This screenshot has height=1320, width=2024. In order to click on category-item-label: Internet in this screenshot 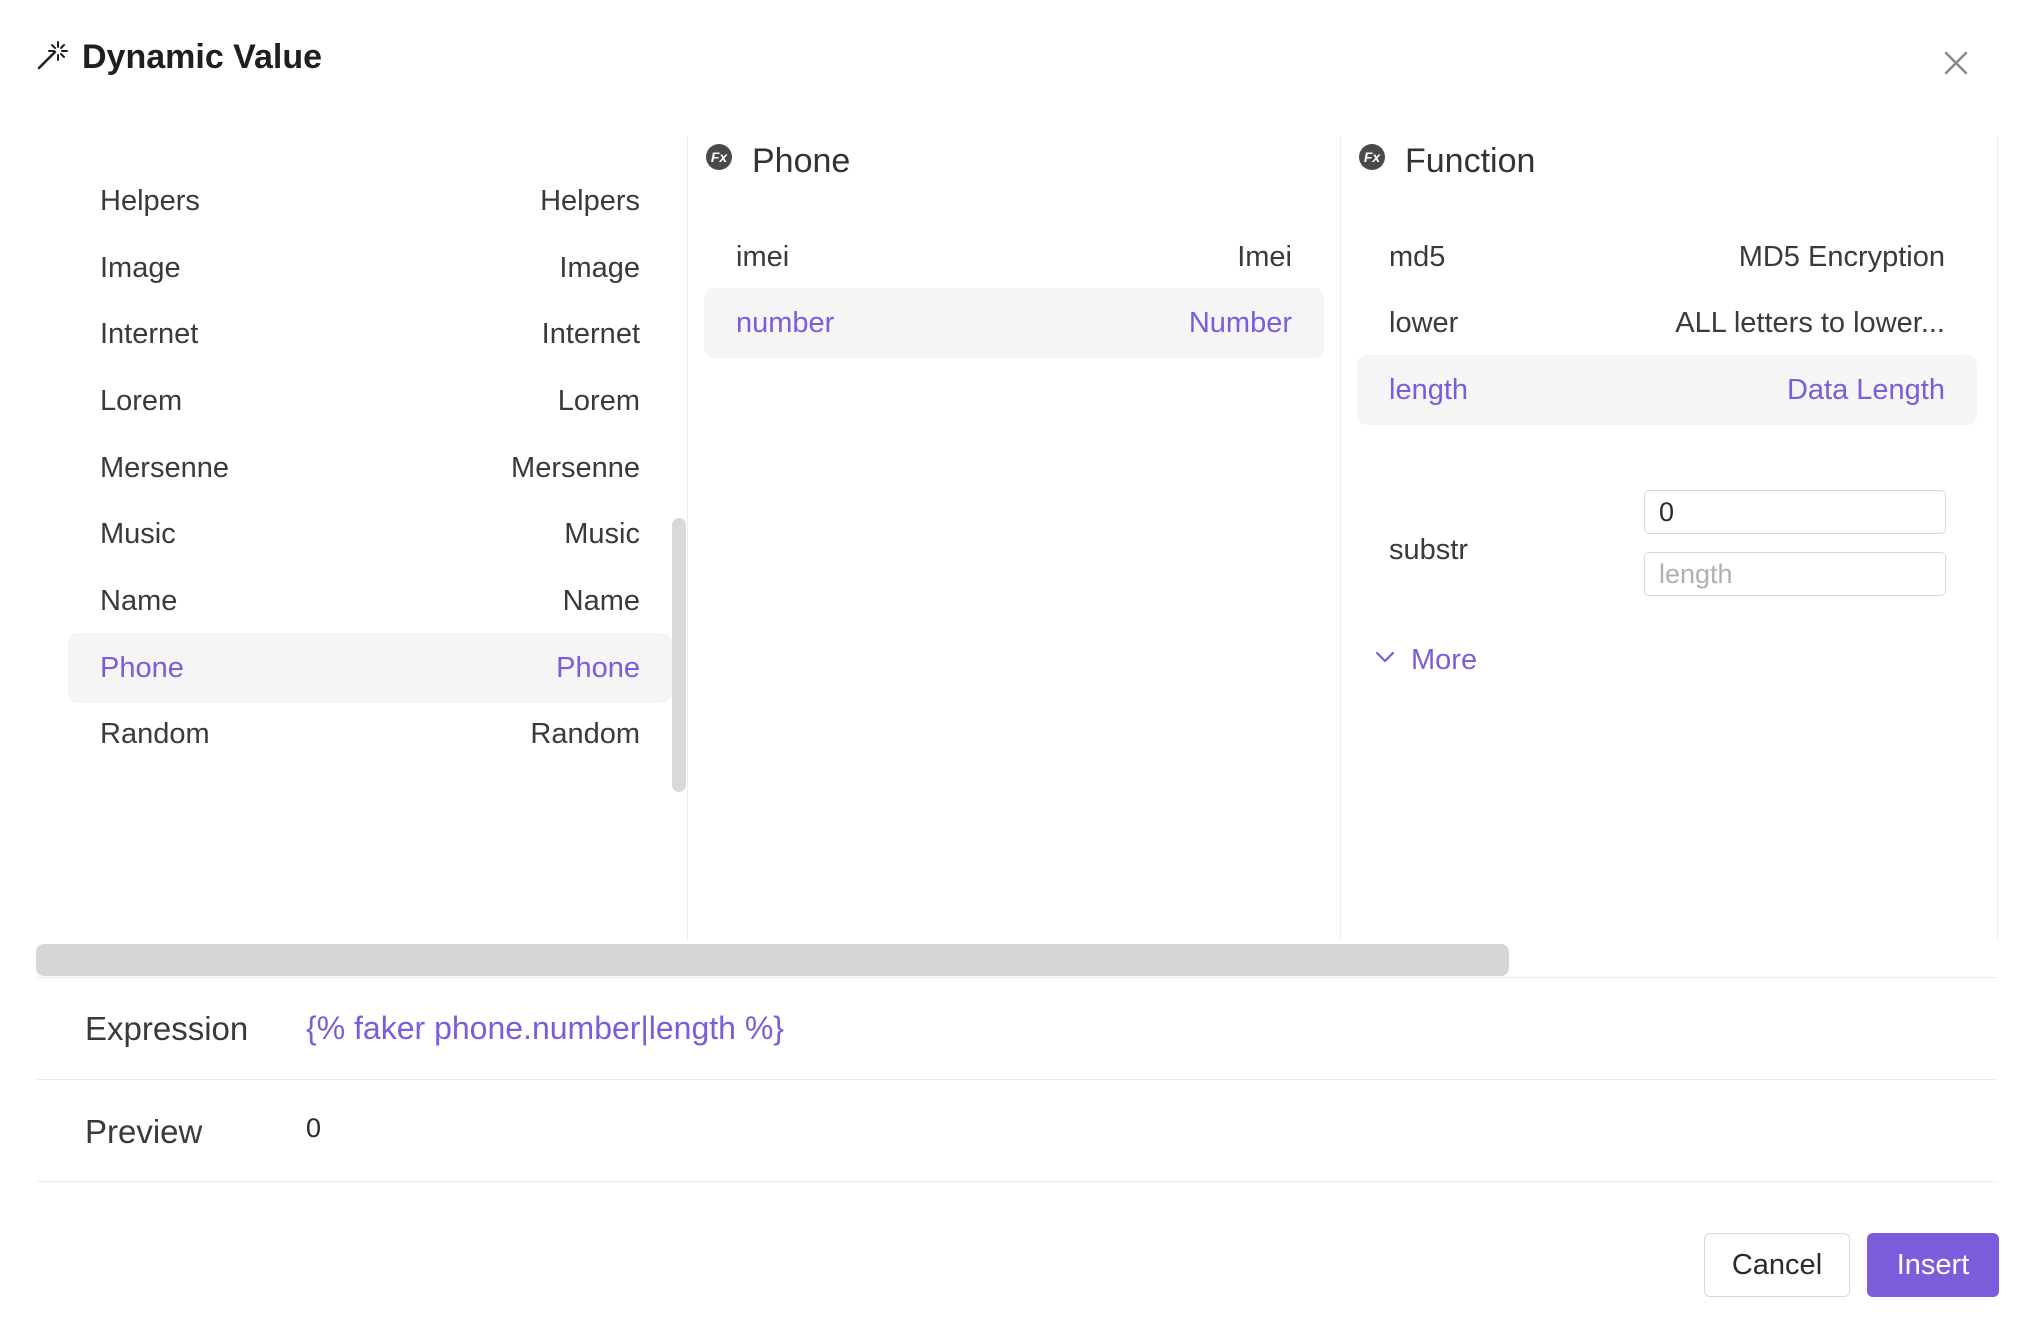, I will do `click(590, 333)`.